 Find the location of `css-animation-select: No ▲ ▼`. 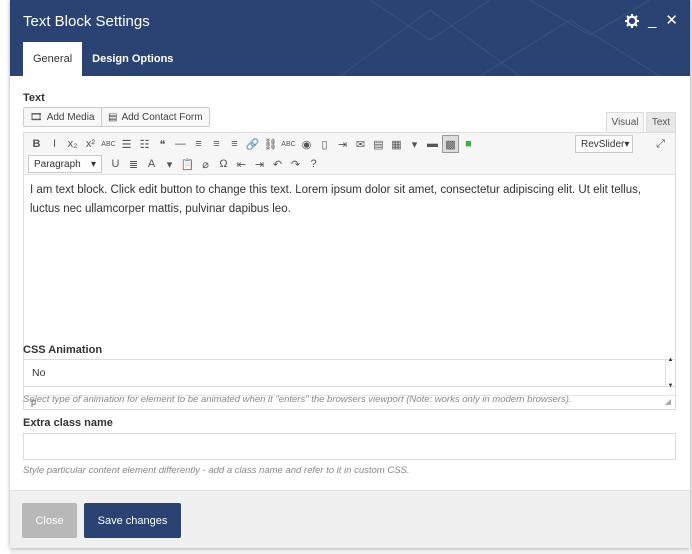

css-animation-select: No ▲ ▼ is located at coordinates (349, 373).